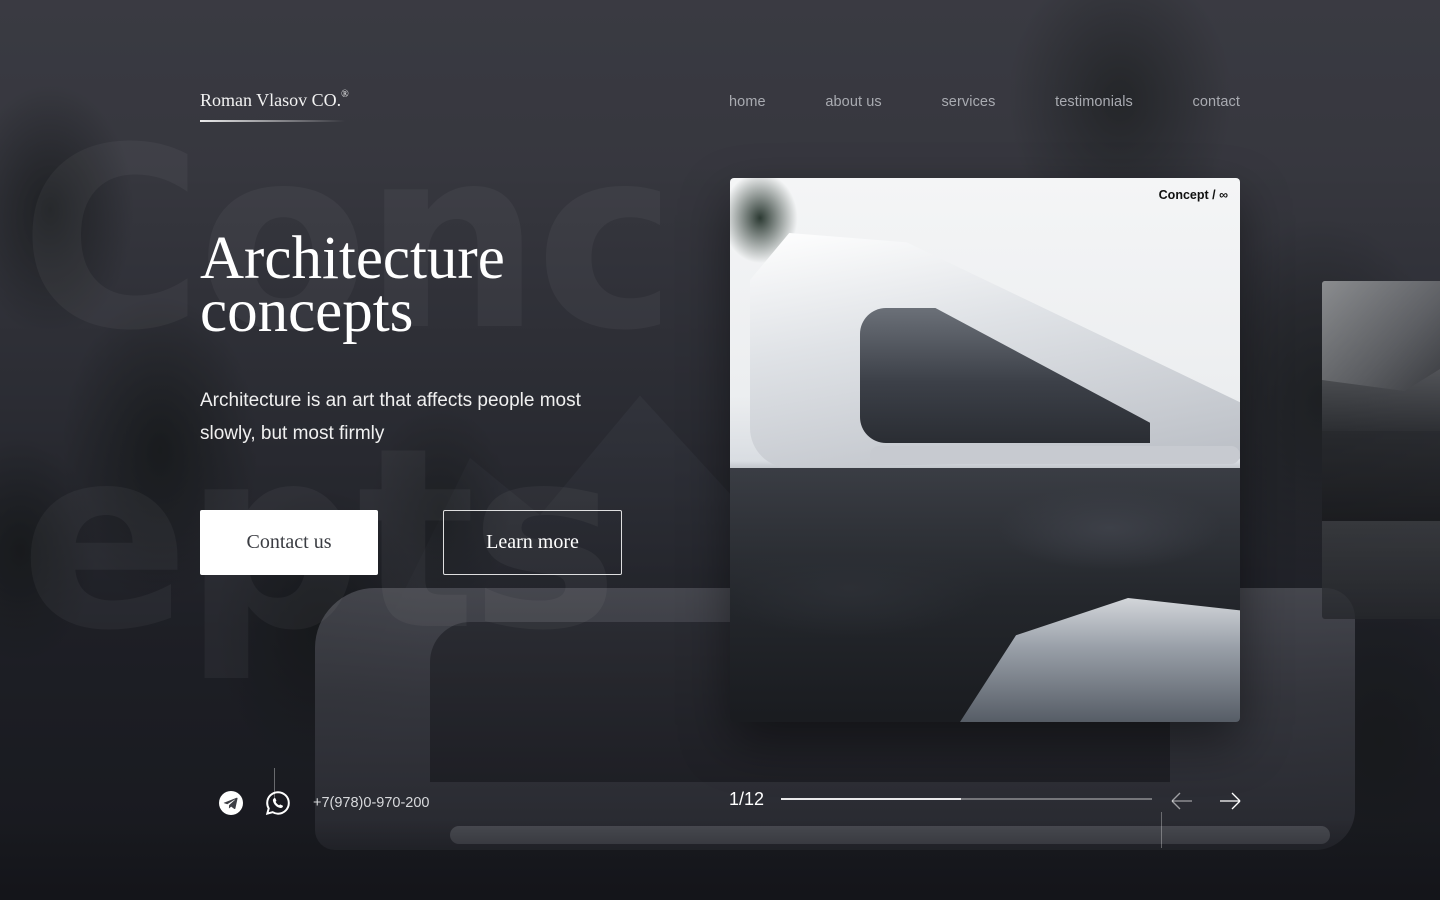 Image resolution: width=1440 pixels, height=900 pixels. I want to click on nav-testimonials: testimonials, so click(1094, 102).